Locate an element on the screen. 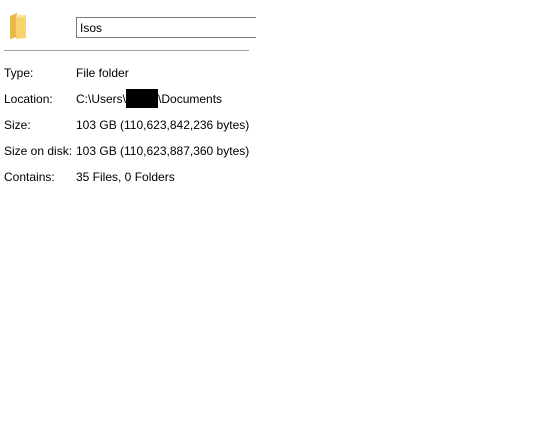 This screenshot has height=421, width=539. type-value: File folder is located at coordinates (102, 73).